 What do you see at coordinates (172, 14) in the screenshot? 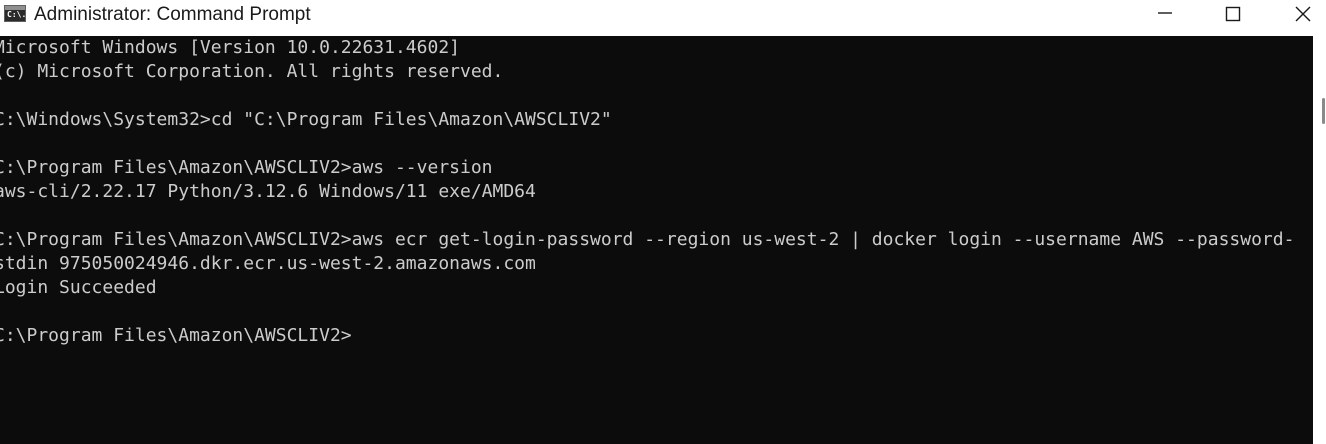
I see `window-title: Administrator: Command Prompt` at bounding box center [172, 14].